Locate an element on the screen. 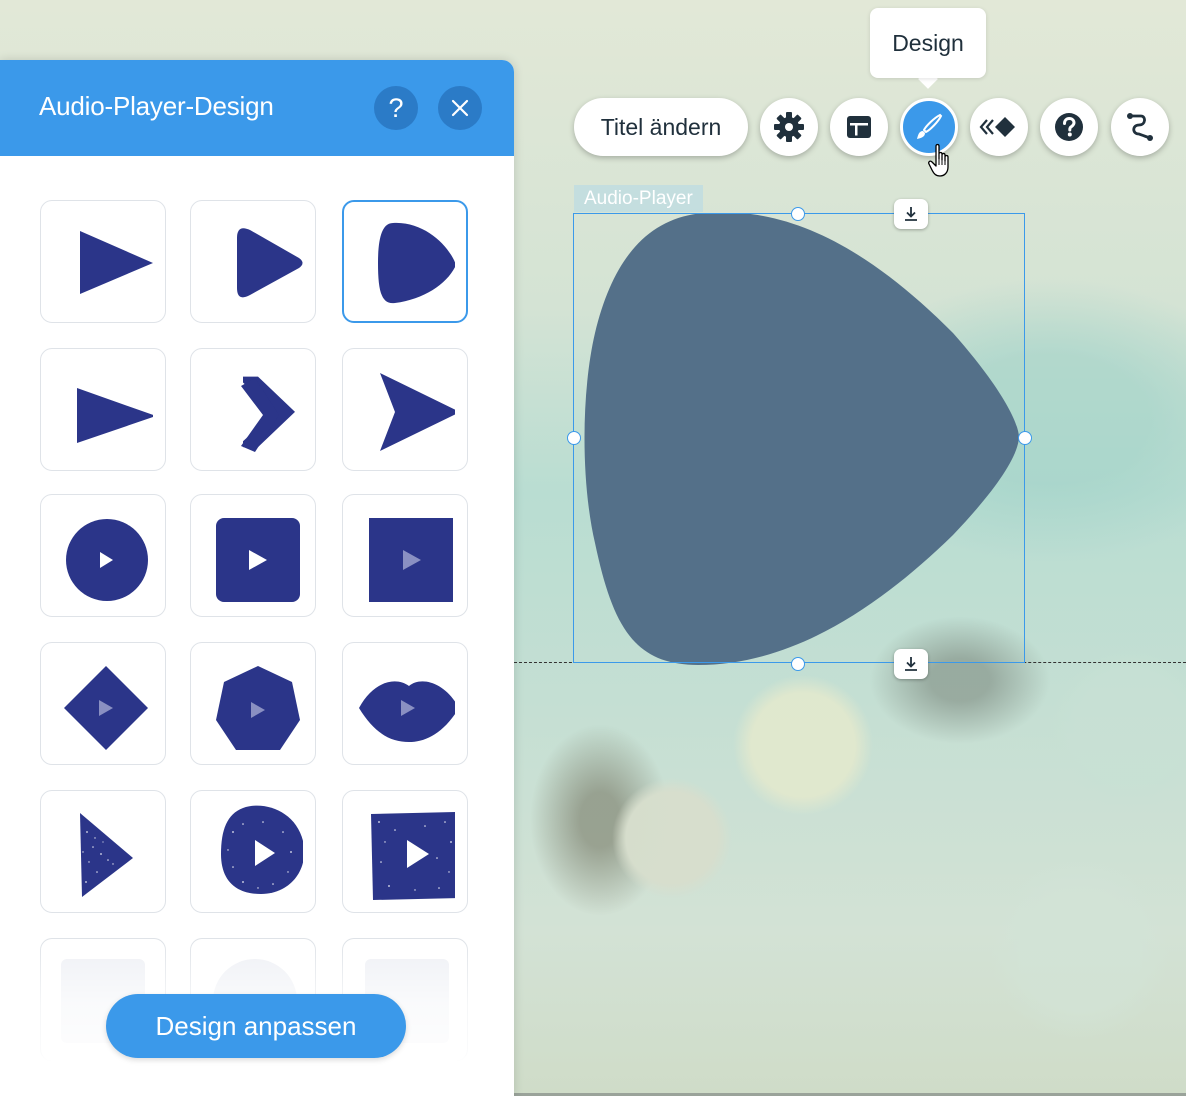  design-option-blob-triangle is located at coordinates (405, 261).